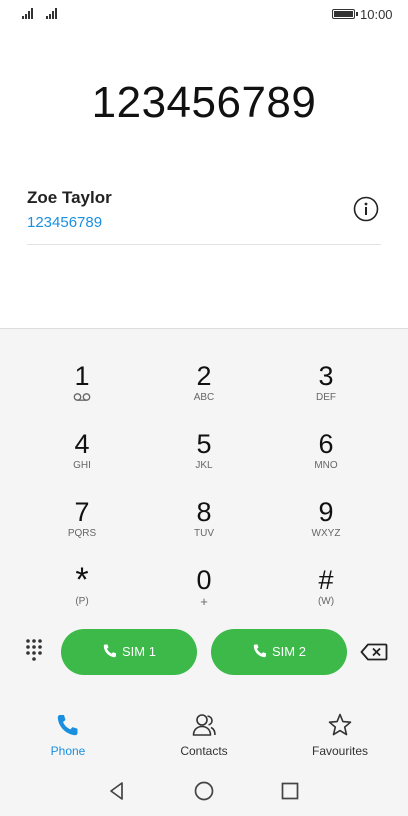 Image resolution: width=408 pixels, height=816 pixels. Describe the element at coordinates (82, 512) in the screenshot. I see `key-digit: 7` at that location.